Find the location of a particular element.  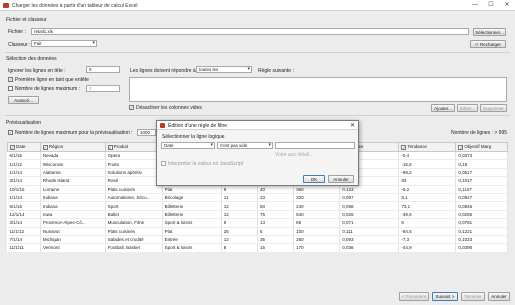

table-cell: 640 is located at coordinates (317, 215).